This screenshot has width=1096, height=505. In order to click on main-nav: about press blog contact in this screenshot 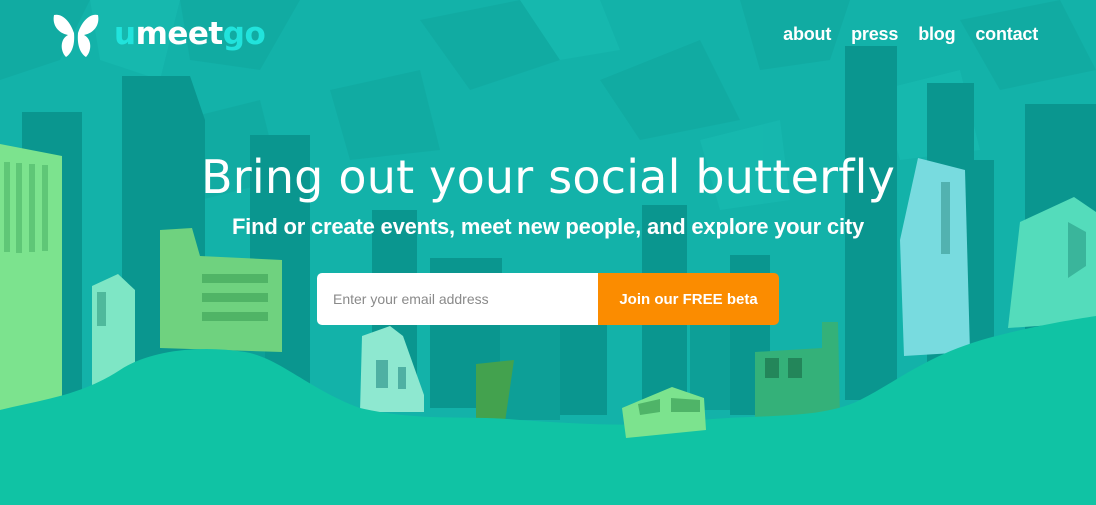, I will do `click(910, 34)`.